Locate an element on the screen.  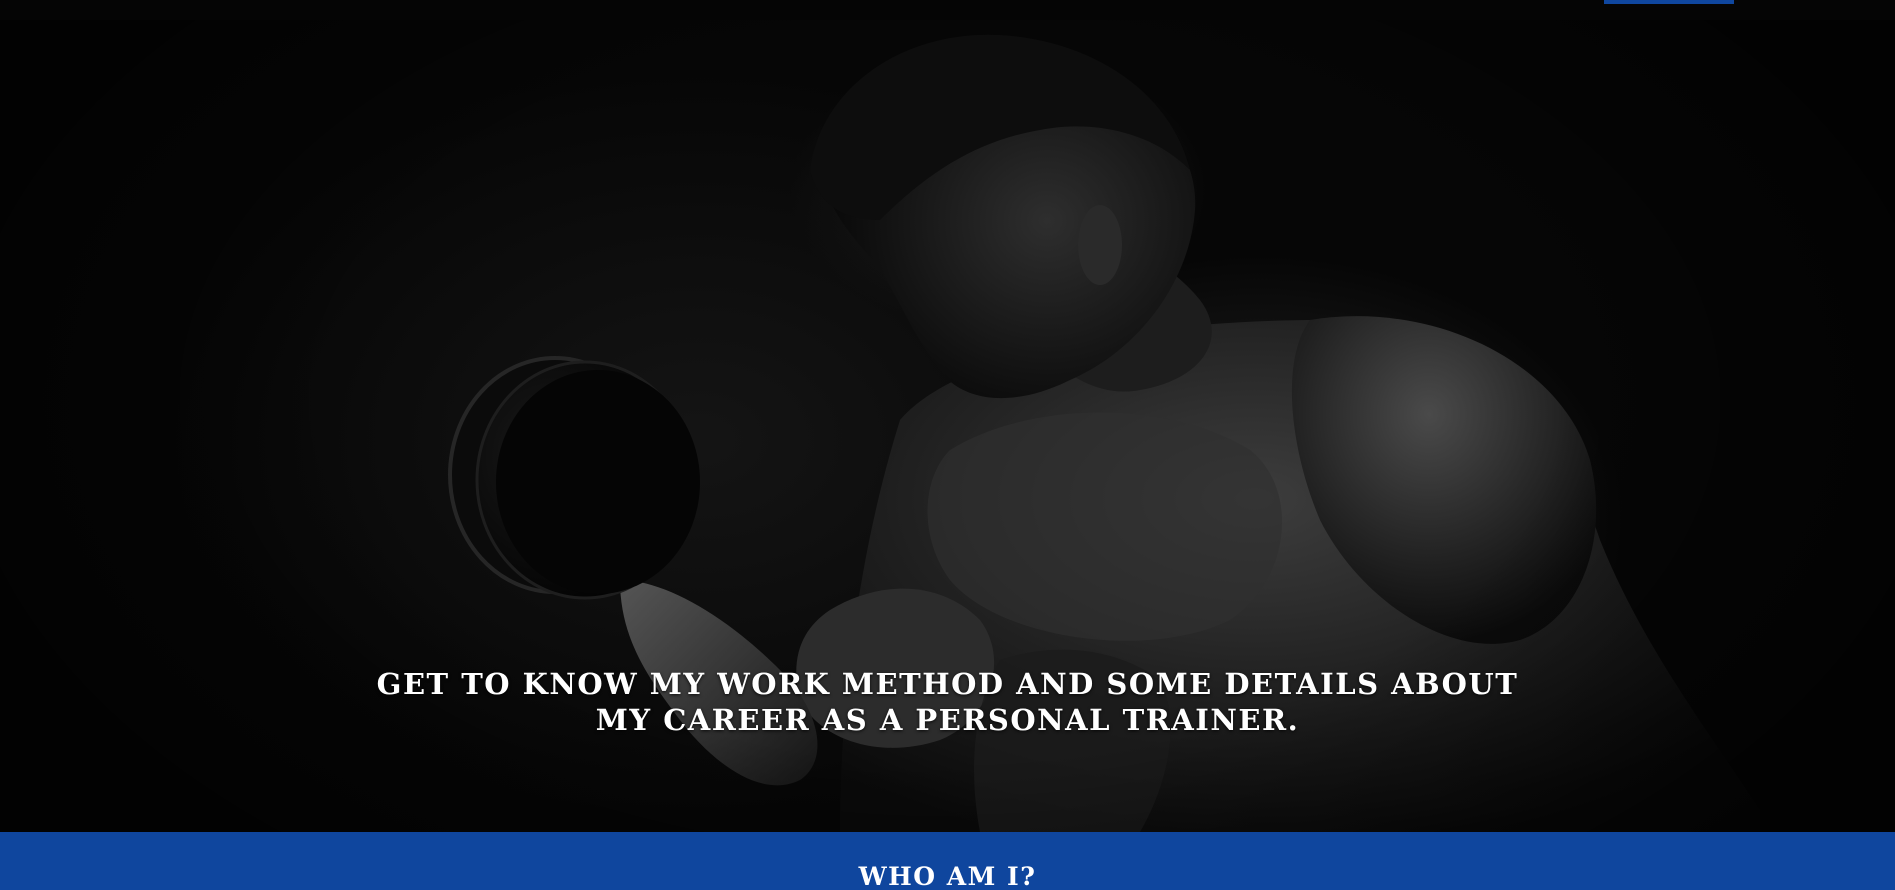
active-nav-indicator is located at coordinates (1669, 2).